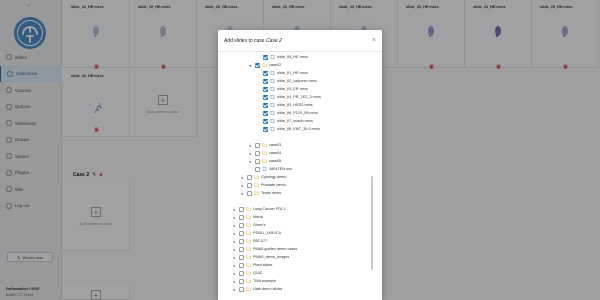 The height and width of the screenshot is (300, 600). I want to click on tree-folder: ▸ PMA5_demo_images, so click(260, 257).